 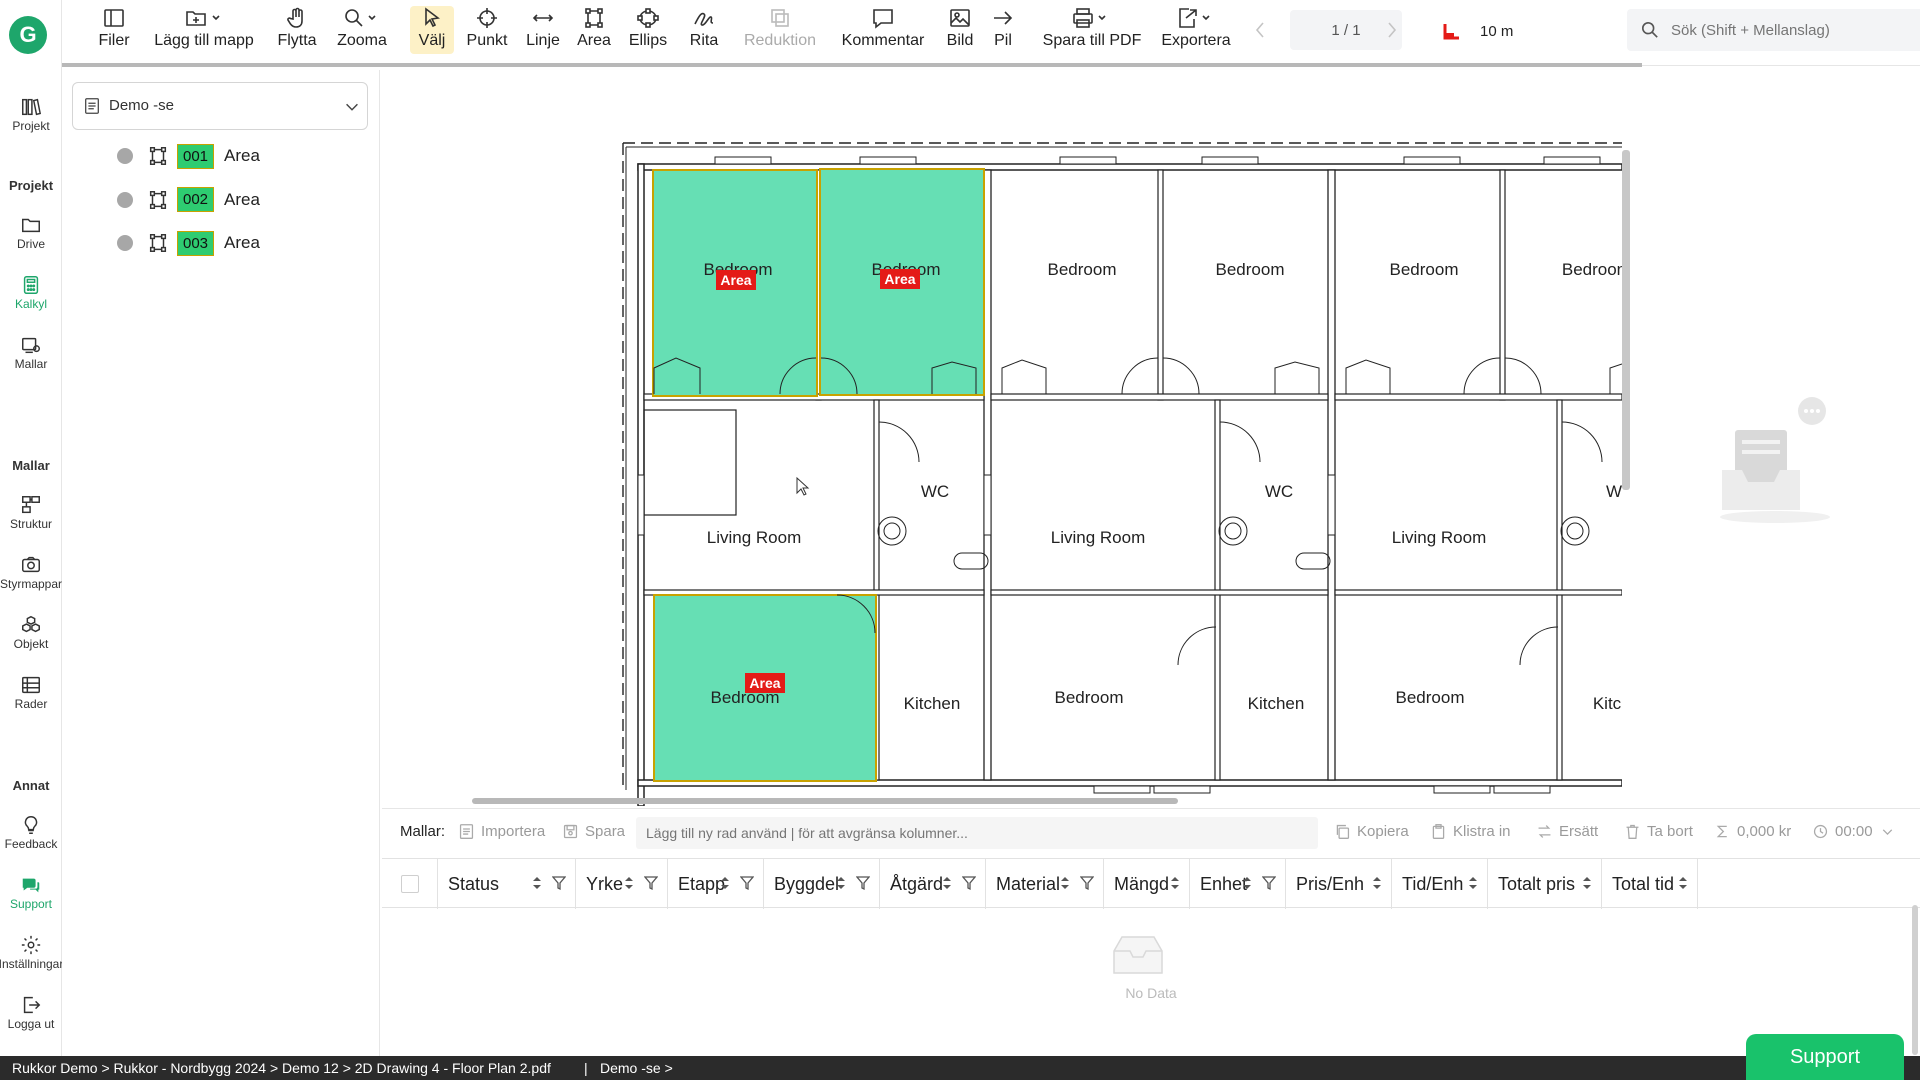 I want to click on column-header: Totalt pris, so click(x=1545, y=884).